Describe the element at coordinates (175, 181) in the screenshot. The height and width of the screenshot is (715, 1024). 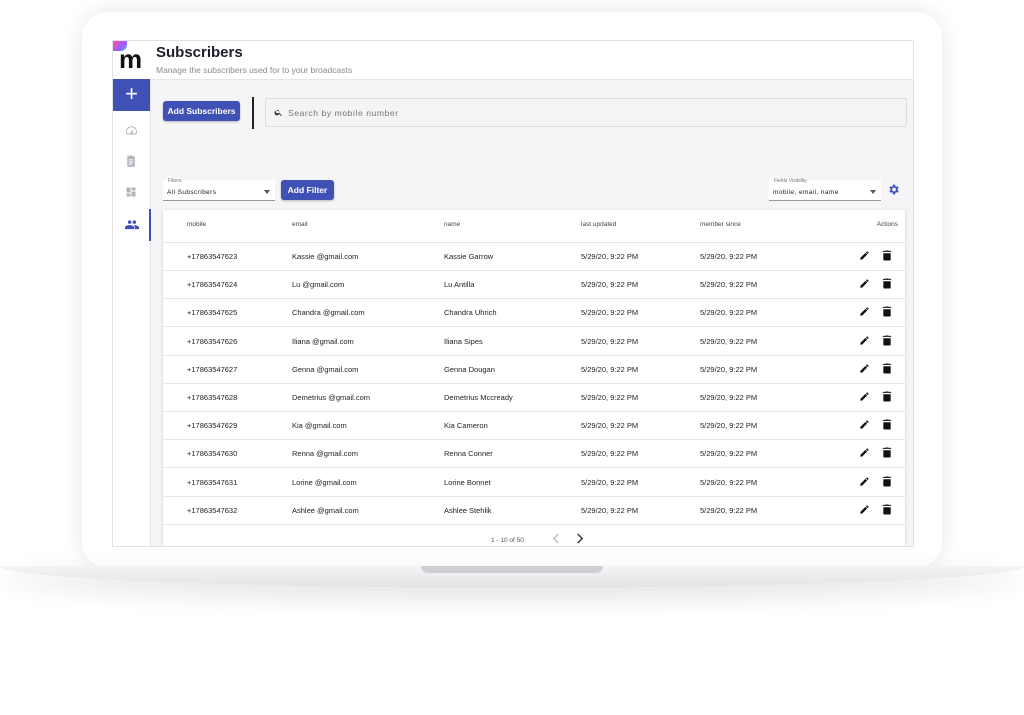
I see `filters-label: Filters` at that location.